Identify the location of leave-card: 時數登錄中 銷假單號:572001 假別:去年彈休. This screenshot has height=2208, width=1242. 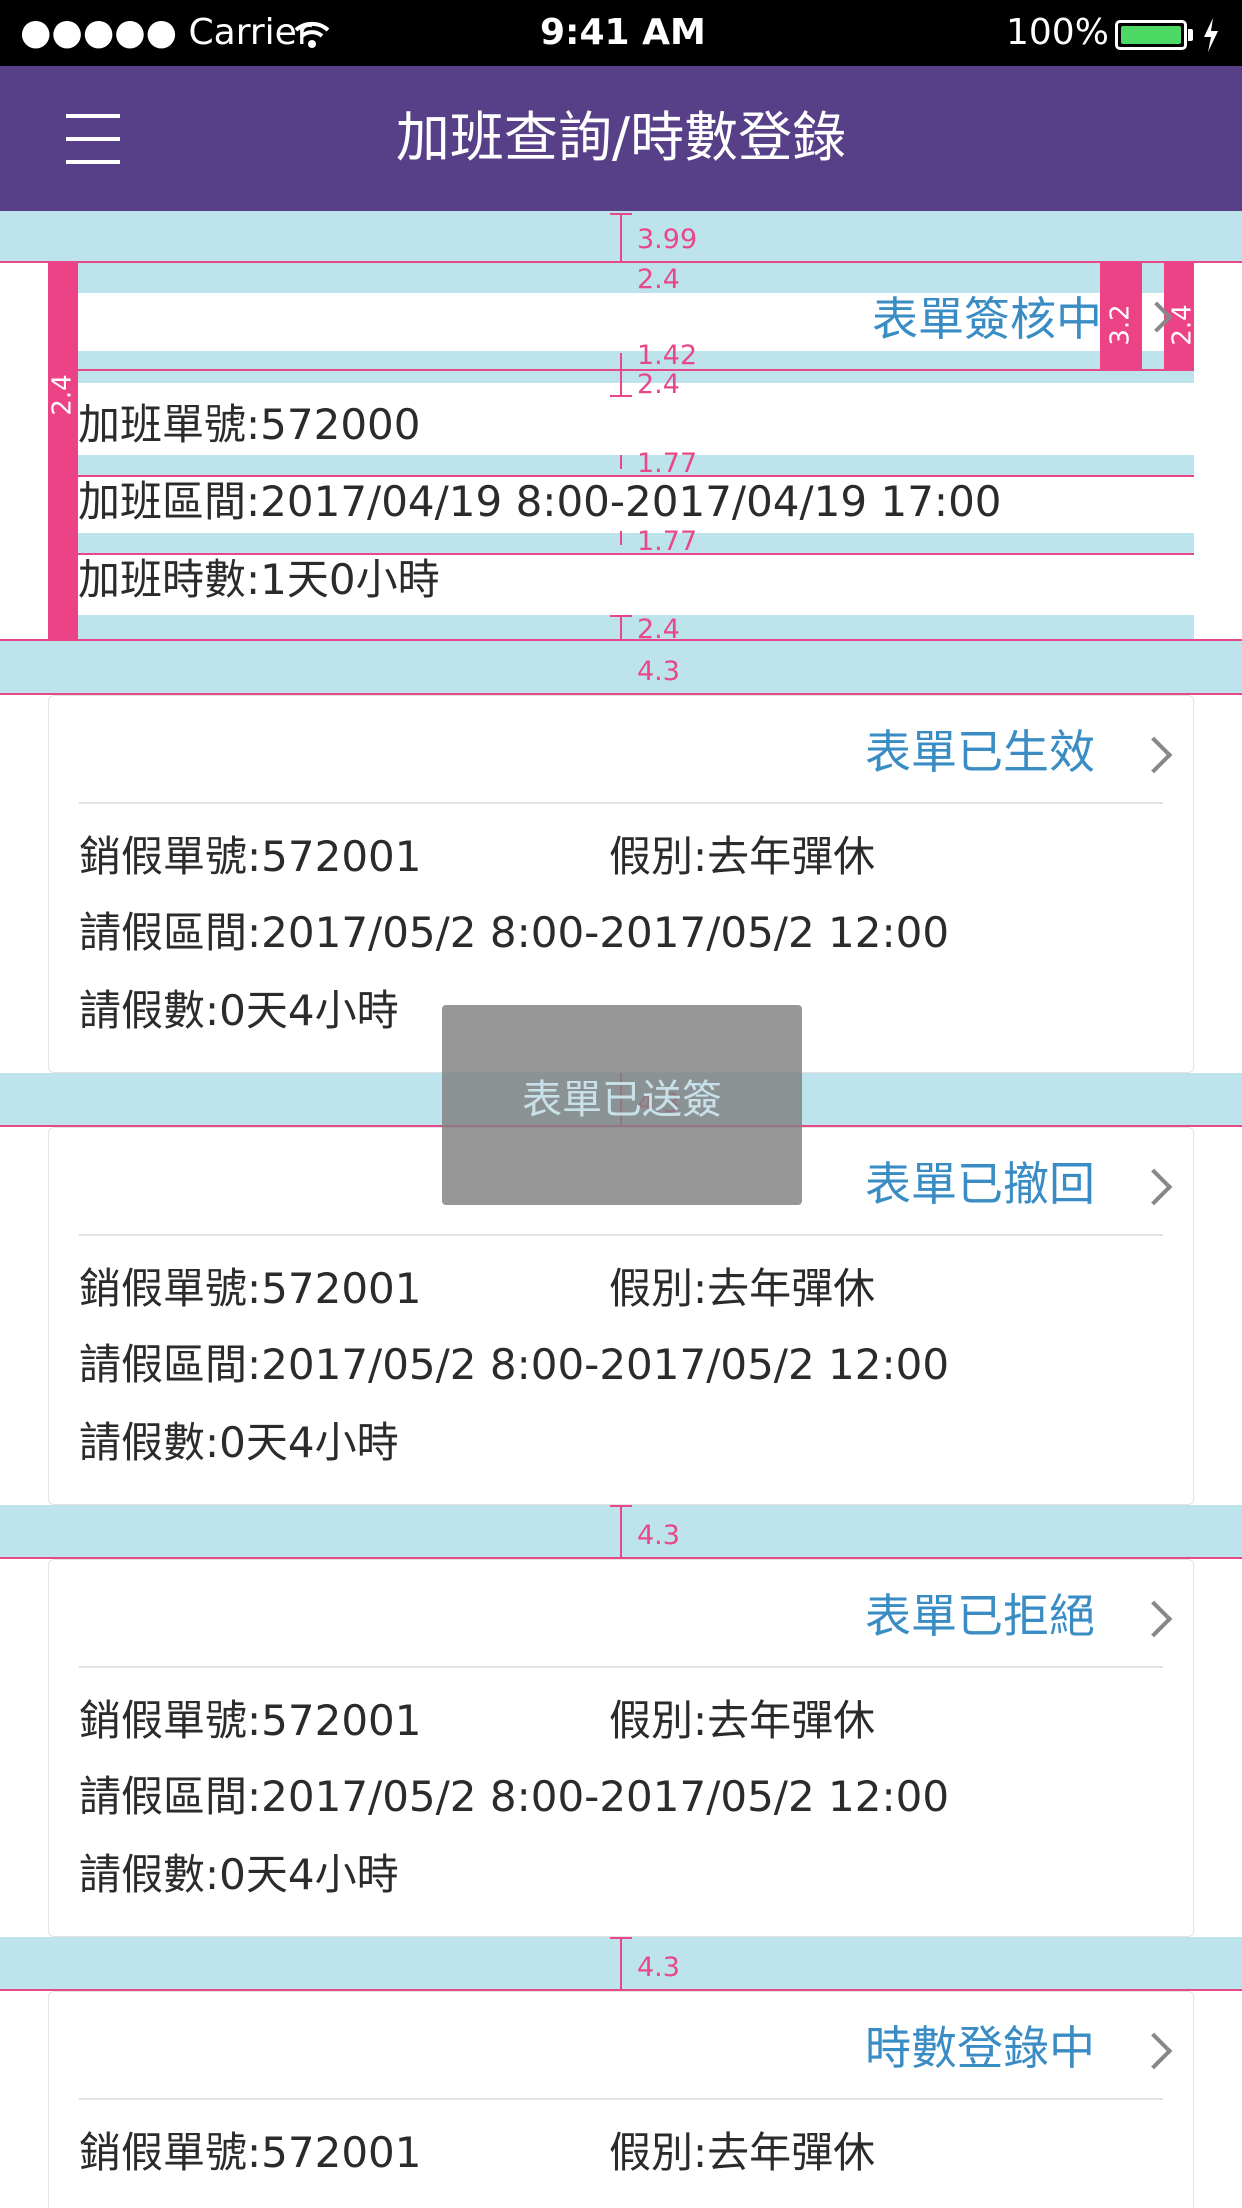
(621, 2099).